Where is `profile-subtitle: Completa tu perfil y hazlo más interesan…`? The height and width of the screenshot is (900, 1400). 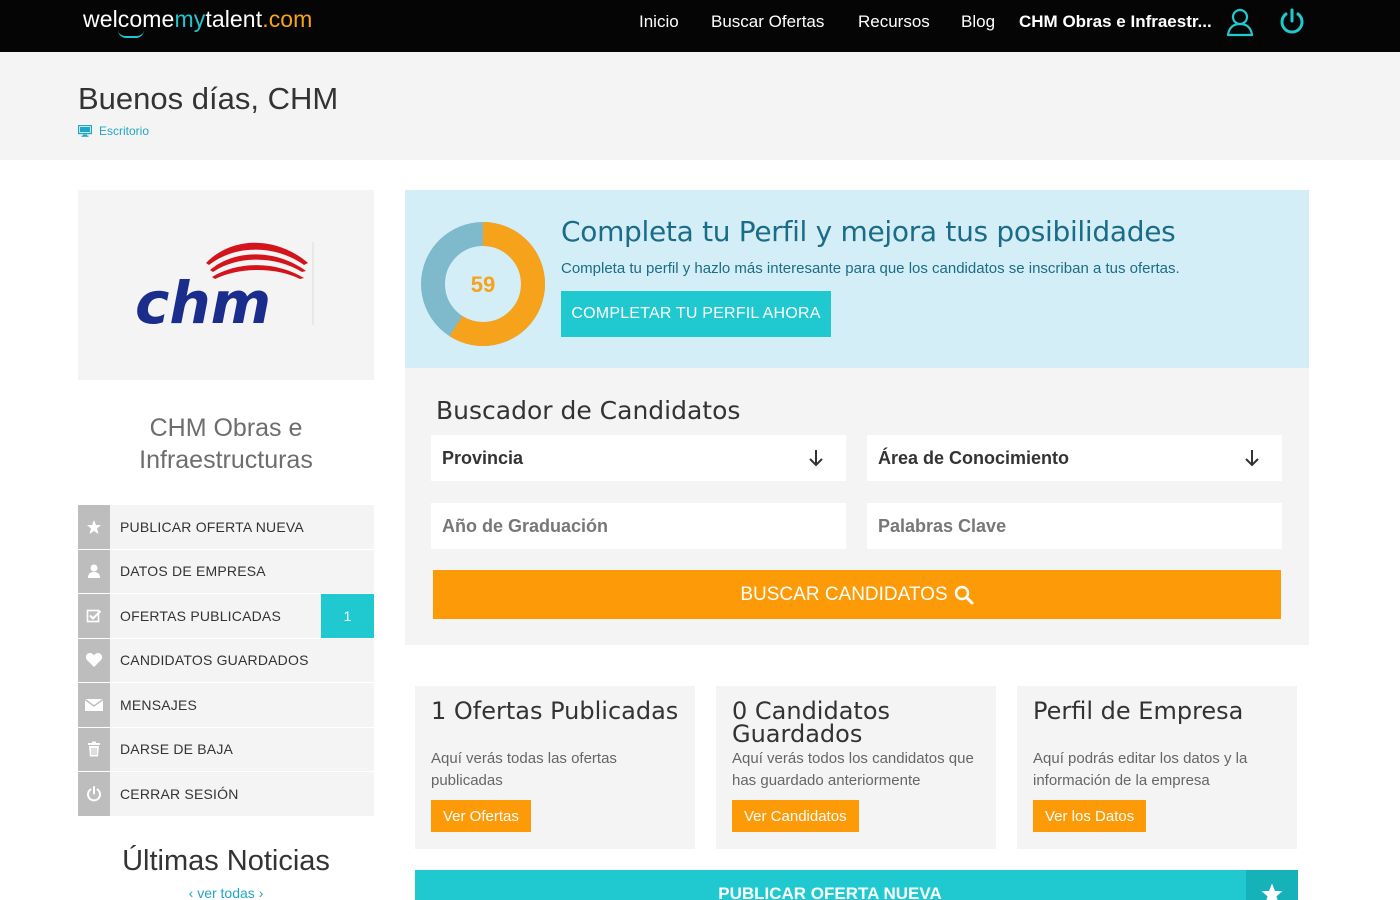 profile-subtitle: Completa tu perfil y hazlo más interesan… is located at coordinates (870, 268).